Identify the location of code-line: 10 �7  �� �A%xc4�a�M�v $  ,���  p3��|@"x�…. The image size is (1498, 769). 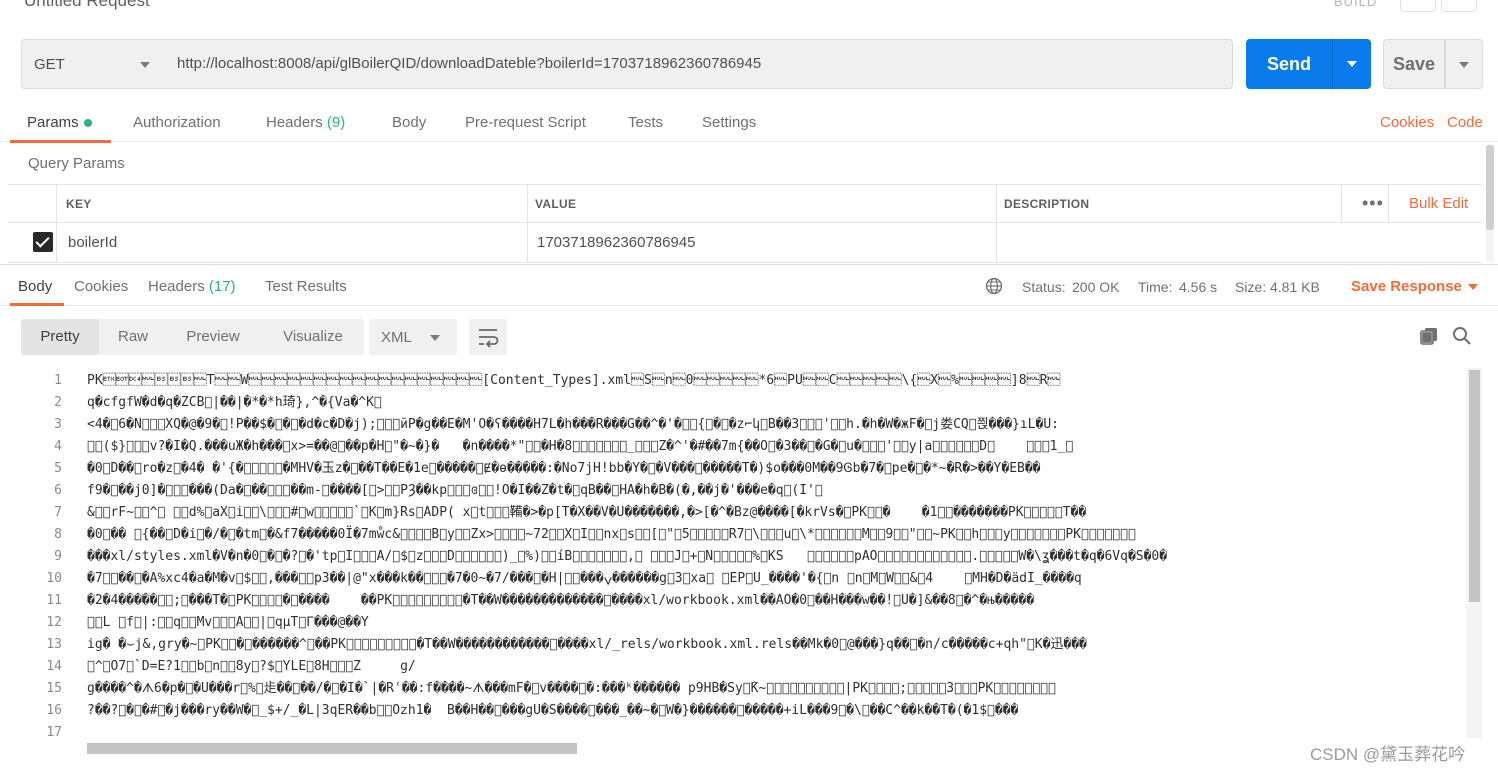
(741, 579).